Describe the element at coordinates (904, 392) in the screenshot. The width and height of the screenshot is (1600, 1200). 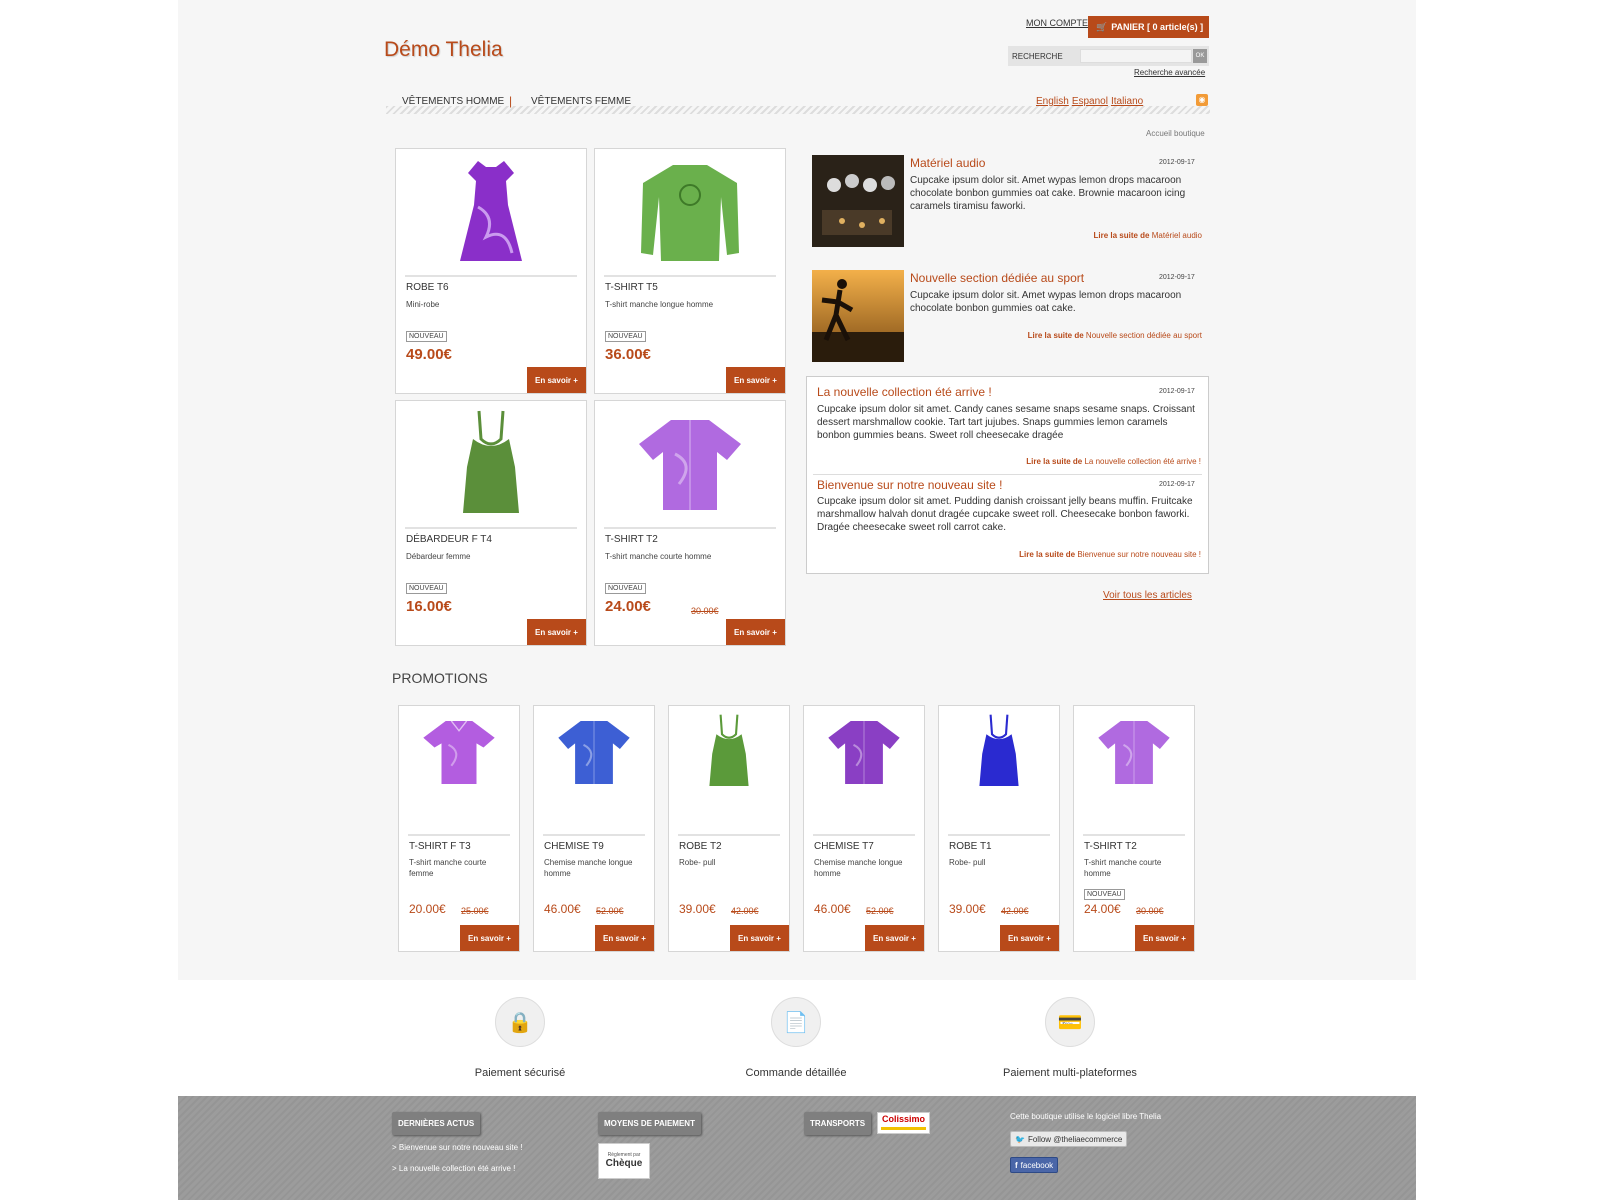
I see `news-title: La nouvelle collection été arrive !` at that location.